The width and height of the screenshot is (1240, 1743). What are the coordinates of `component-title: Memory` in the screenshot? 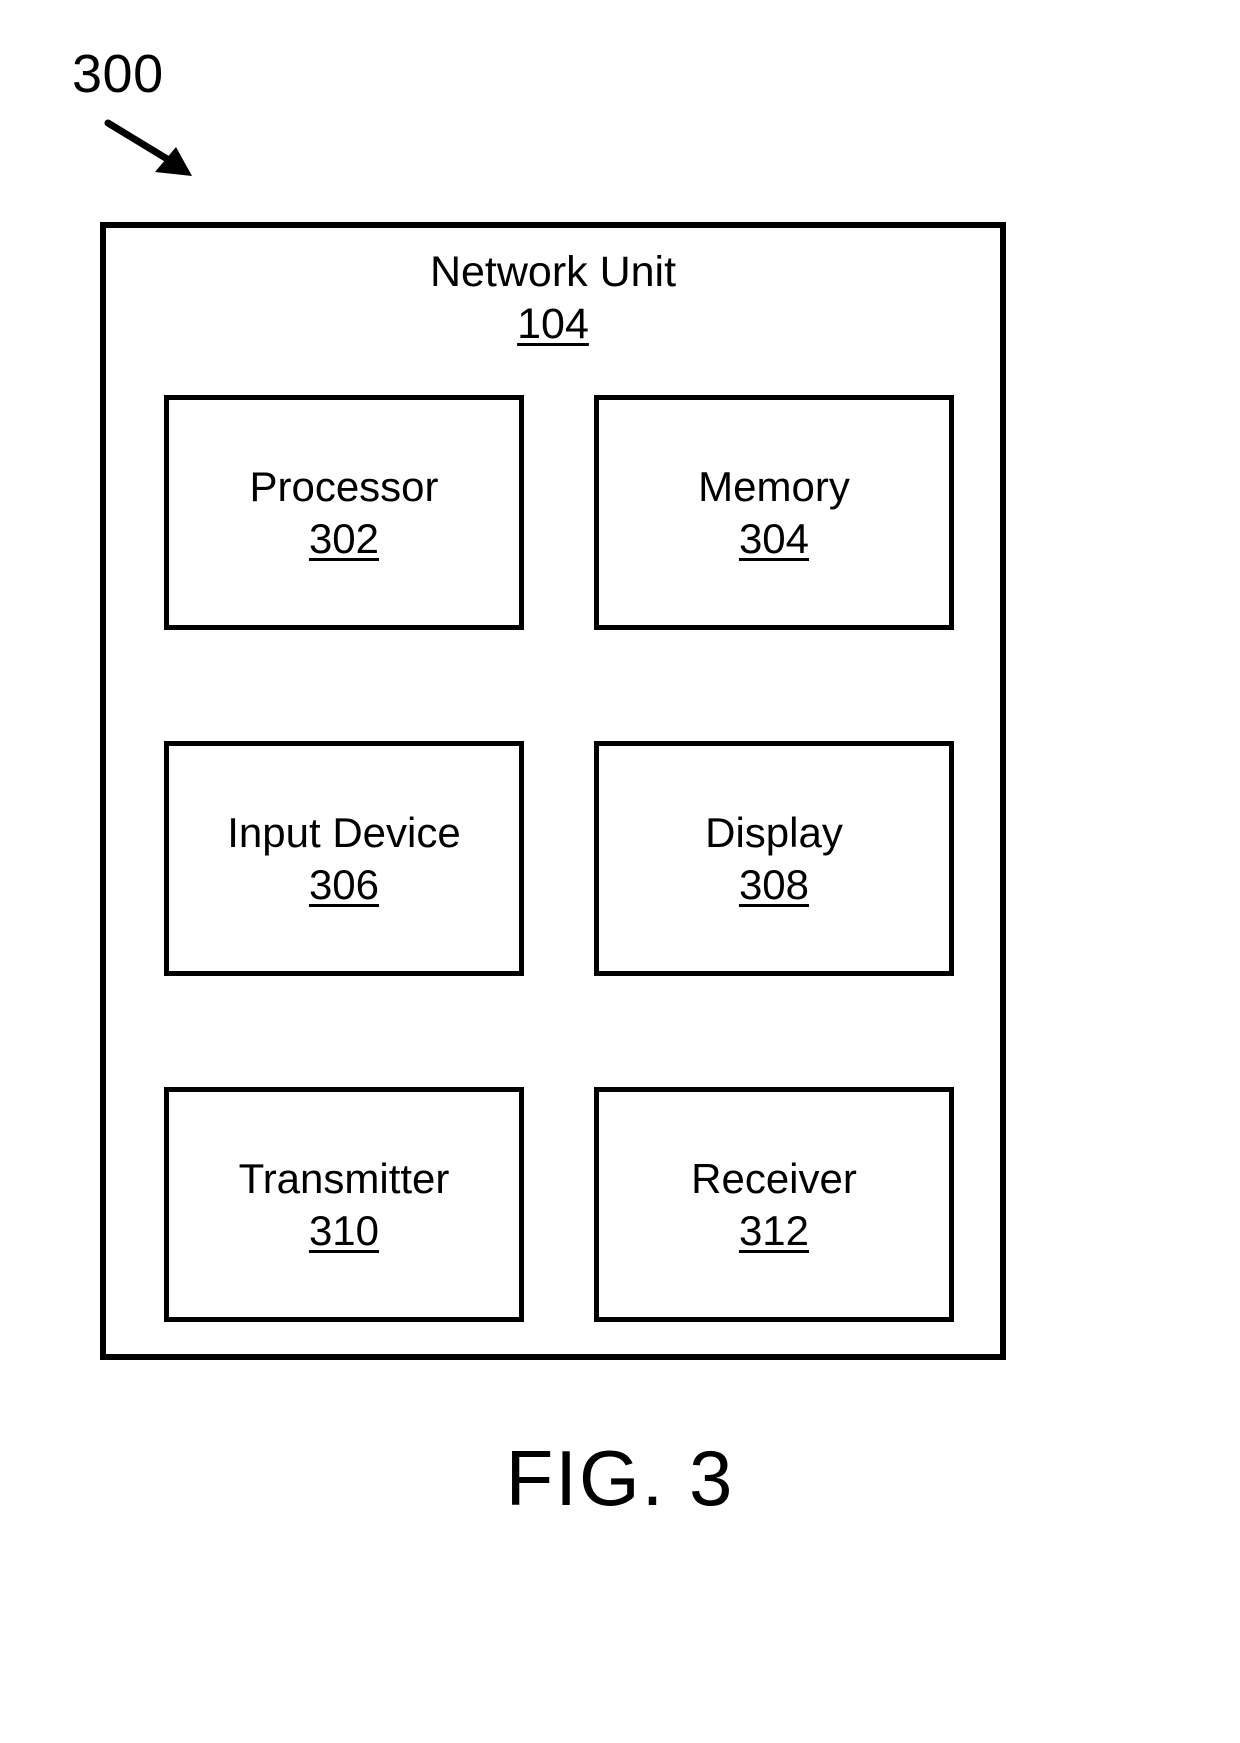 It's located at (774, 486).